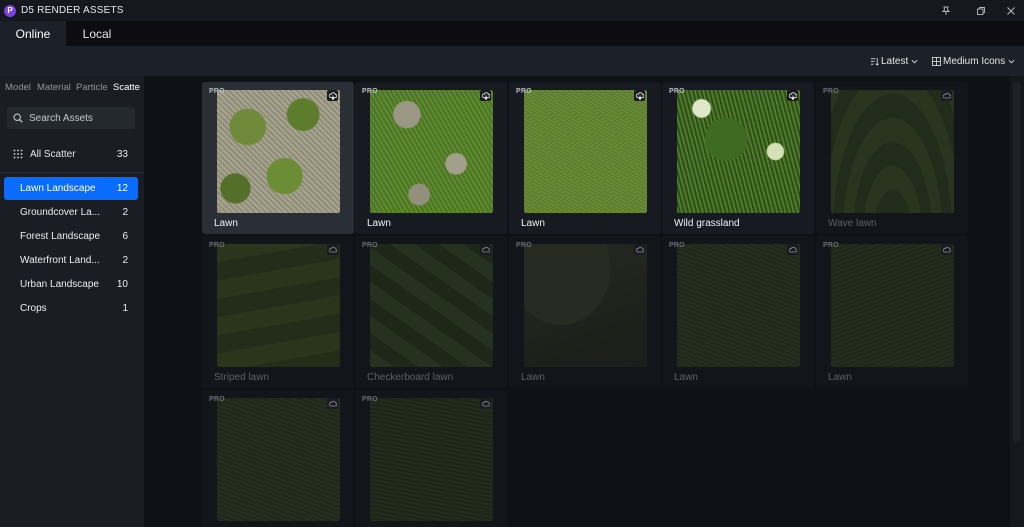 The width and height of the screenshot is (1024, 527). I want to click on close-icon, so click(1009, 10).